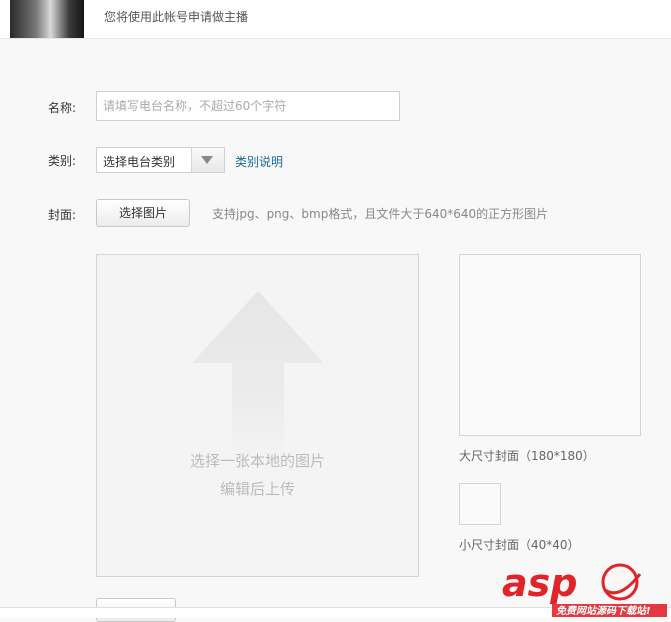 The height and width of the screenshot is (622, 671). I want to click on top-bar: 您将使用此帐号申请做主播, so click(335, 19).